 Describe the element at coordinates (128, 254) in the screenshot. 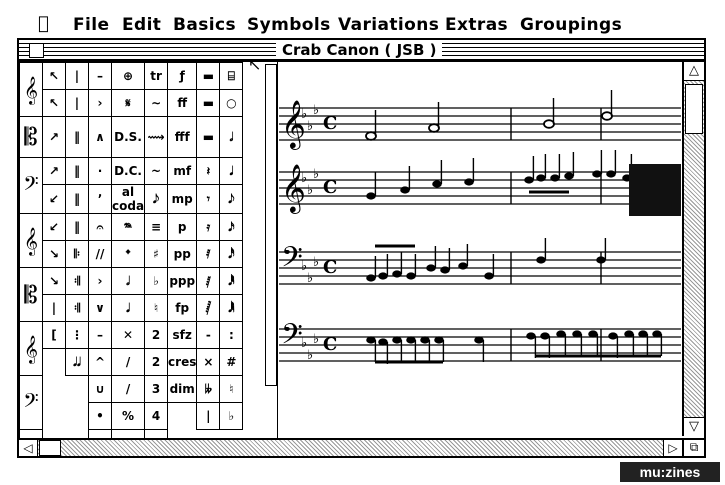

I see `palette-symbol-6-3: 𝄌` at that location.